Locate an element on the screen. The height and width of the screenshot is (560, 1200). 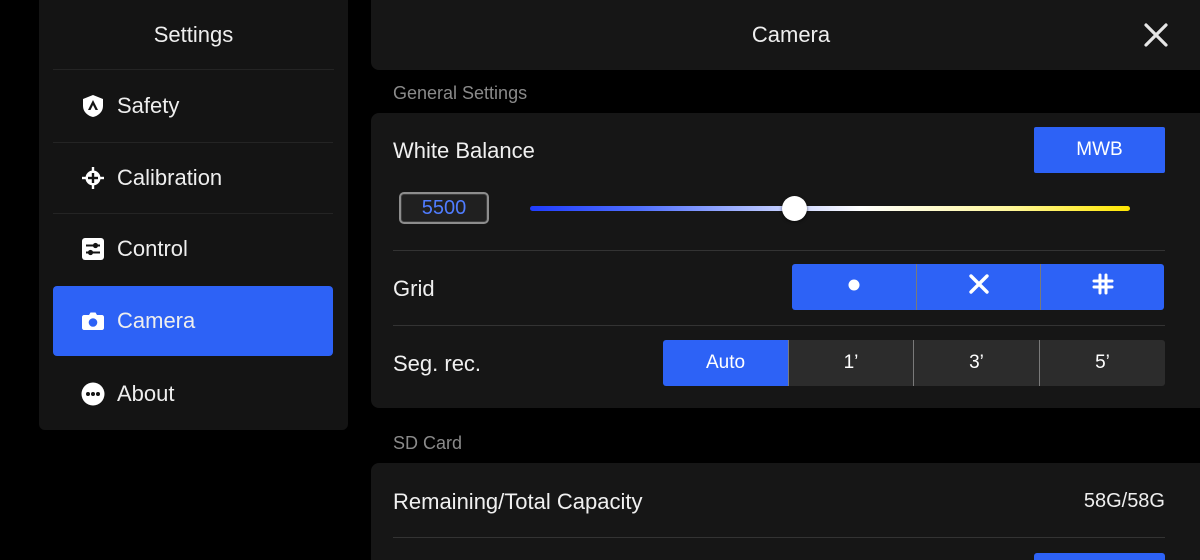
sidebar-item-camera: Camera is located at coordinates (193, 321).